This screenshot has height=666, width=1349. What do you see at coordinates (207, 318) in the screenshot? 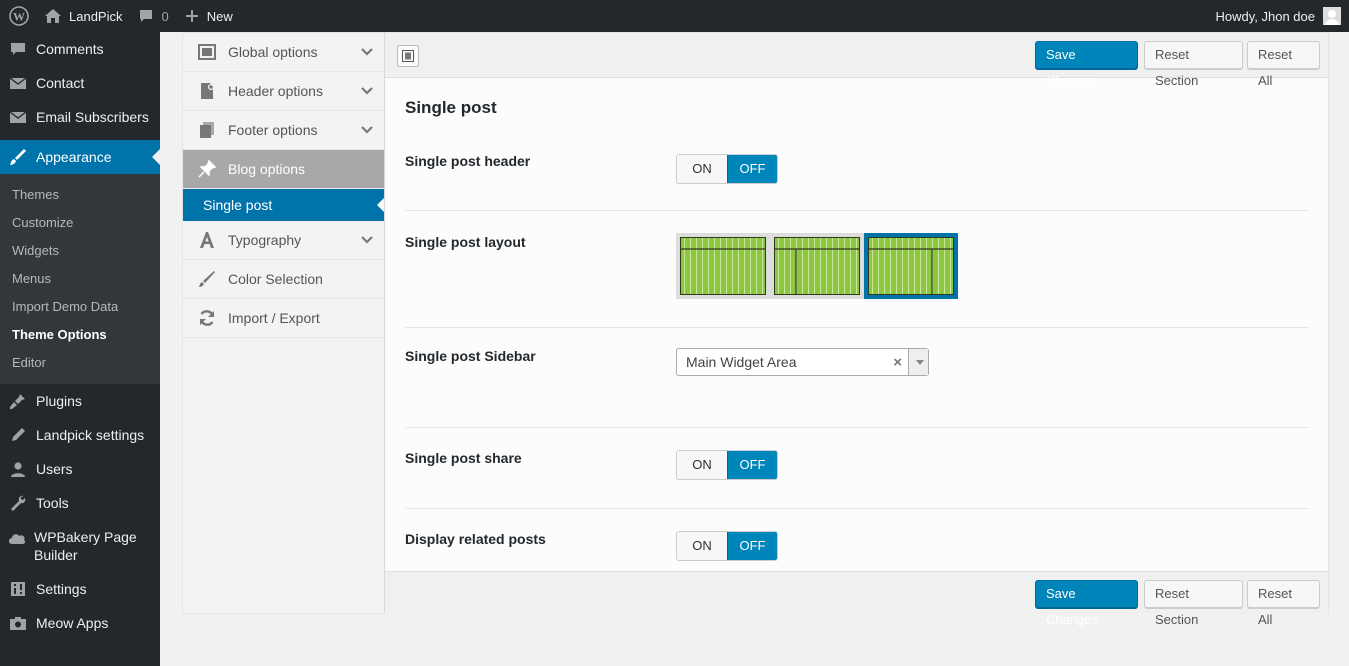
I see `refresh-icon` at bounding box center [207, 318].